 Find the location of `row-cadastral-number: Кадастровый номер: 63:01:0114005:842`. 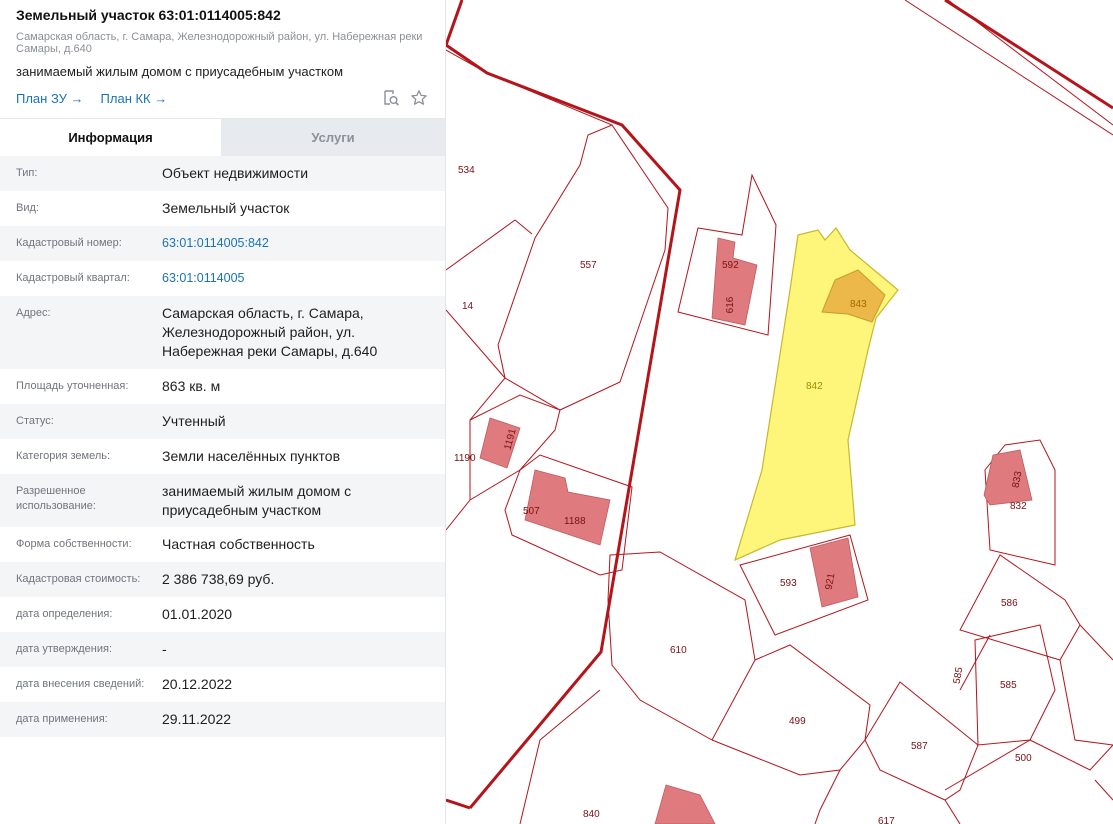

row-cadastral-number: Кадастровый номер: 63:01:0114005:842 is located at coordinates (222, 243).